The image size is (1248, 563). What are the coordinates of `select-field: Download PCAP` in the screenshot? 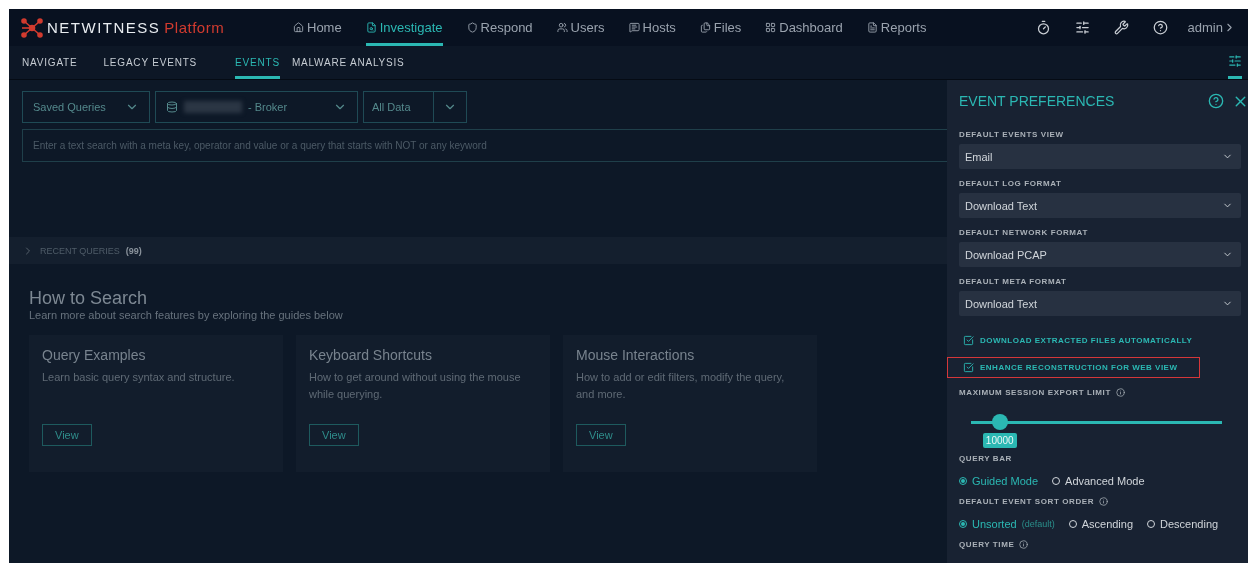 It's located at (1100, 254).